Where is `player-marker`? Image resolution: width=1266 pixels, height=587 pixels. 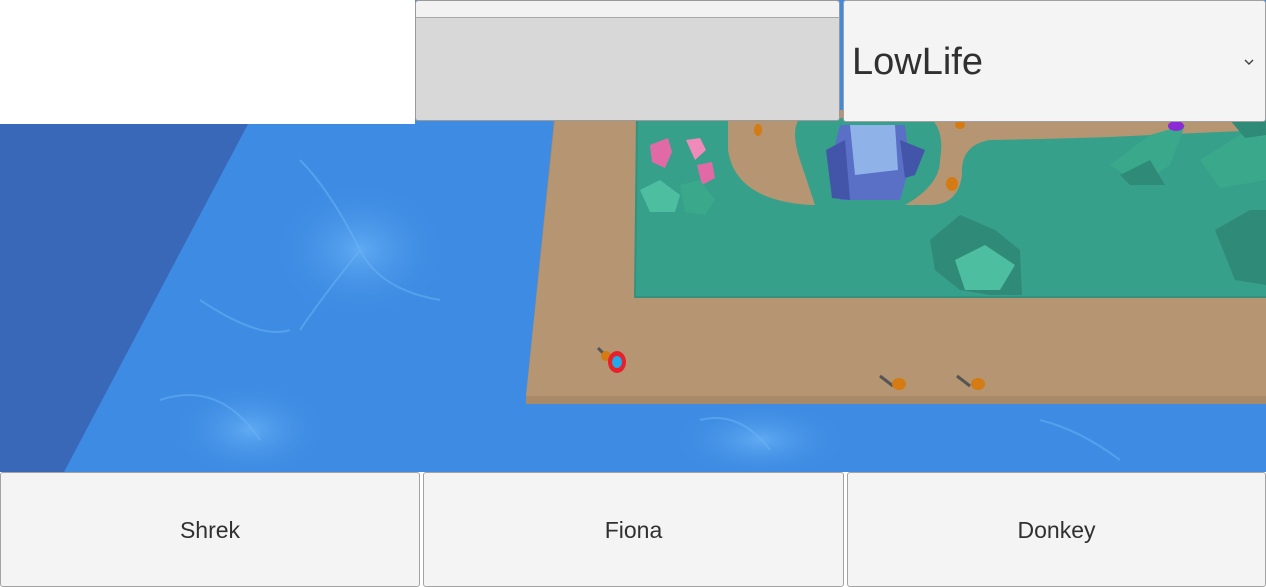
player-marker is located at coordinates (617, 362).